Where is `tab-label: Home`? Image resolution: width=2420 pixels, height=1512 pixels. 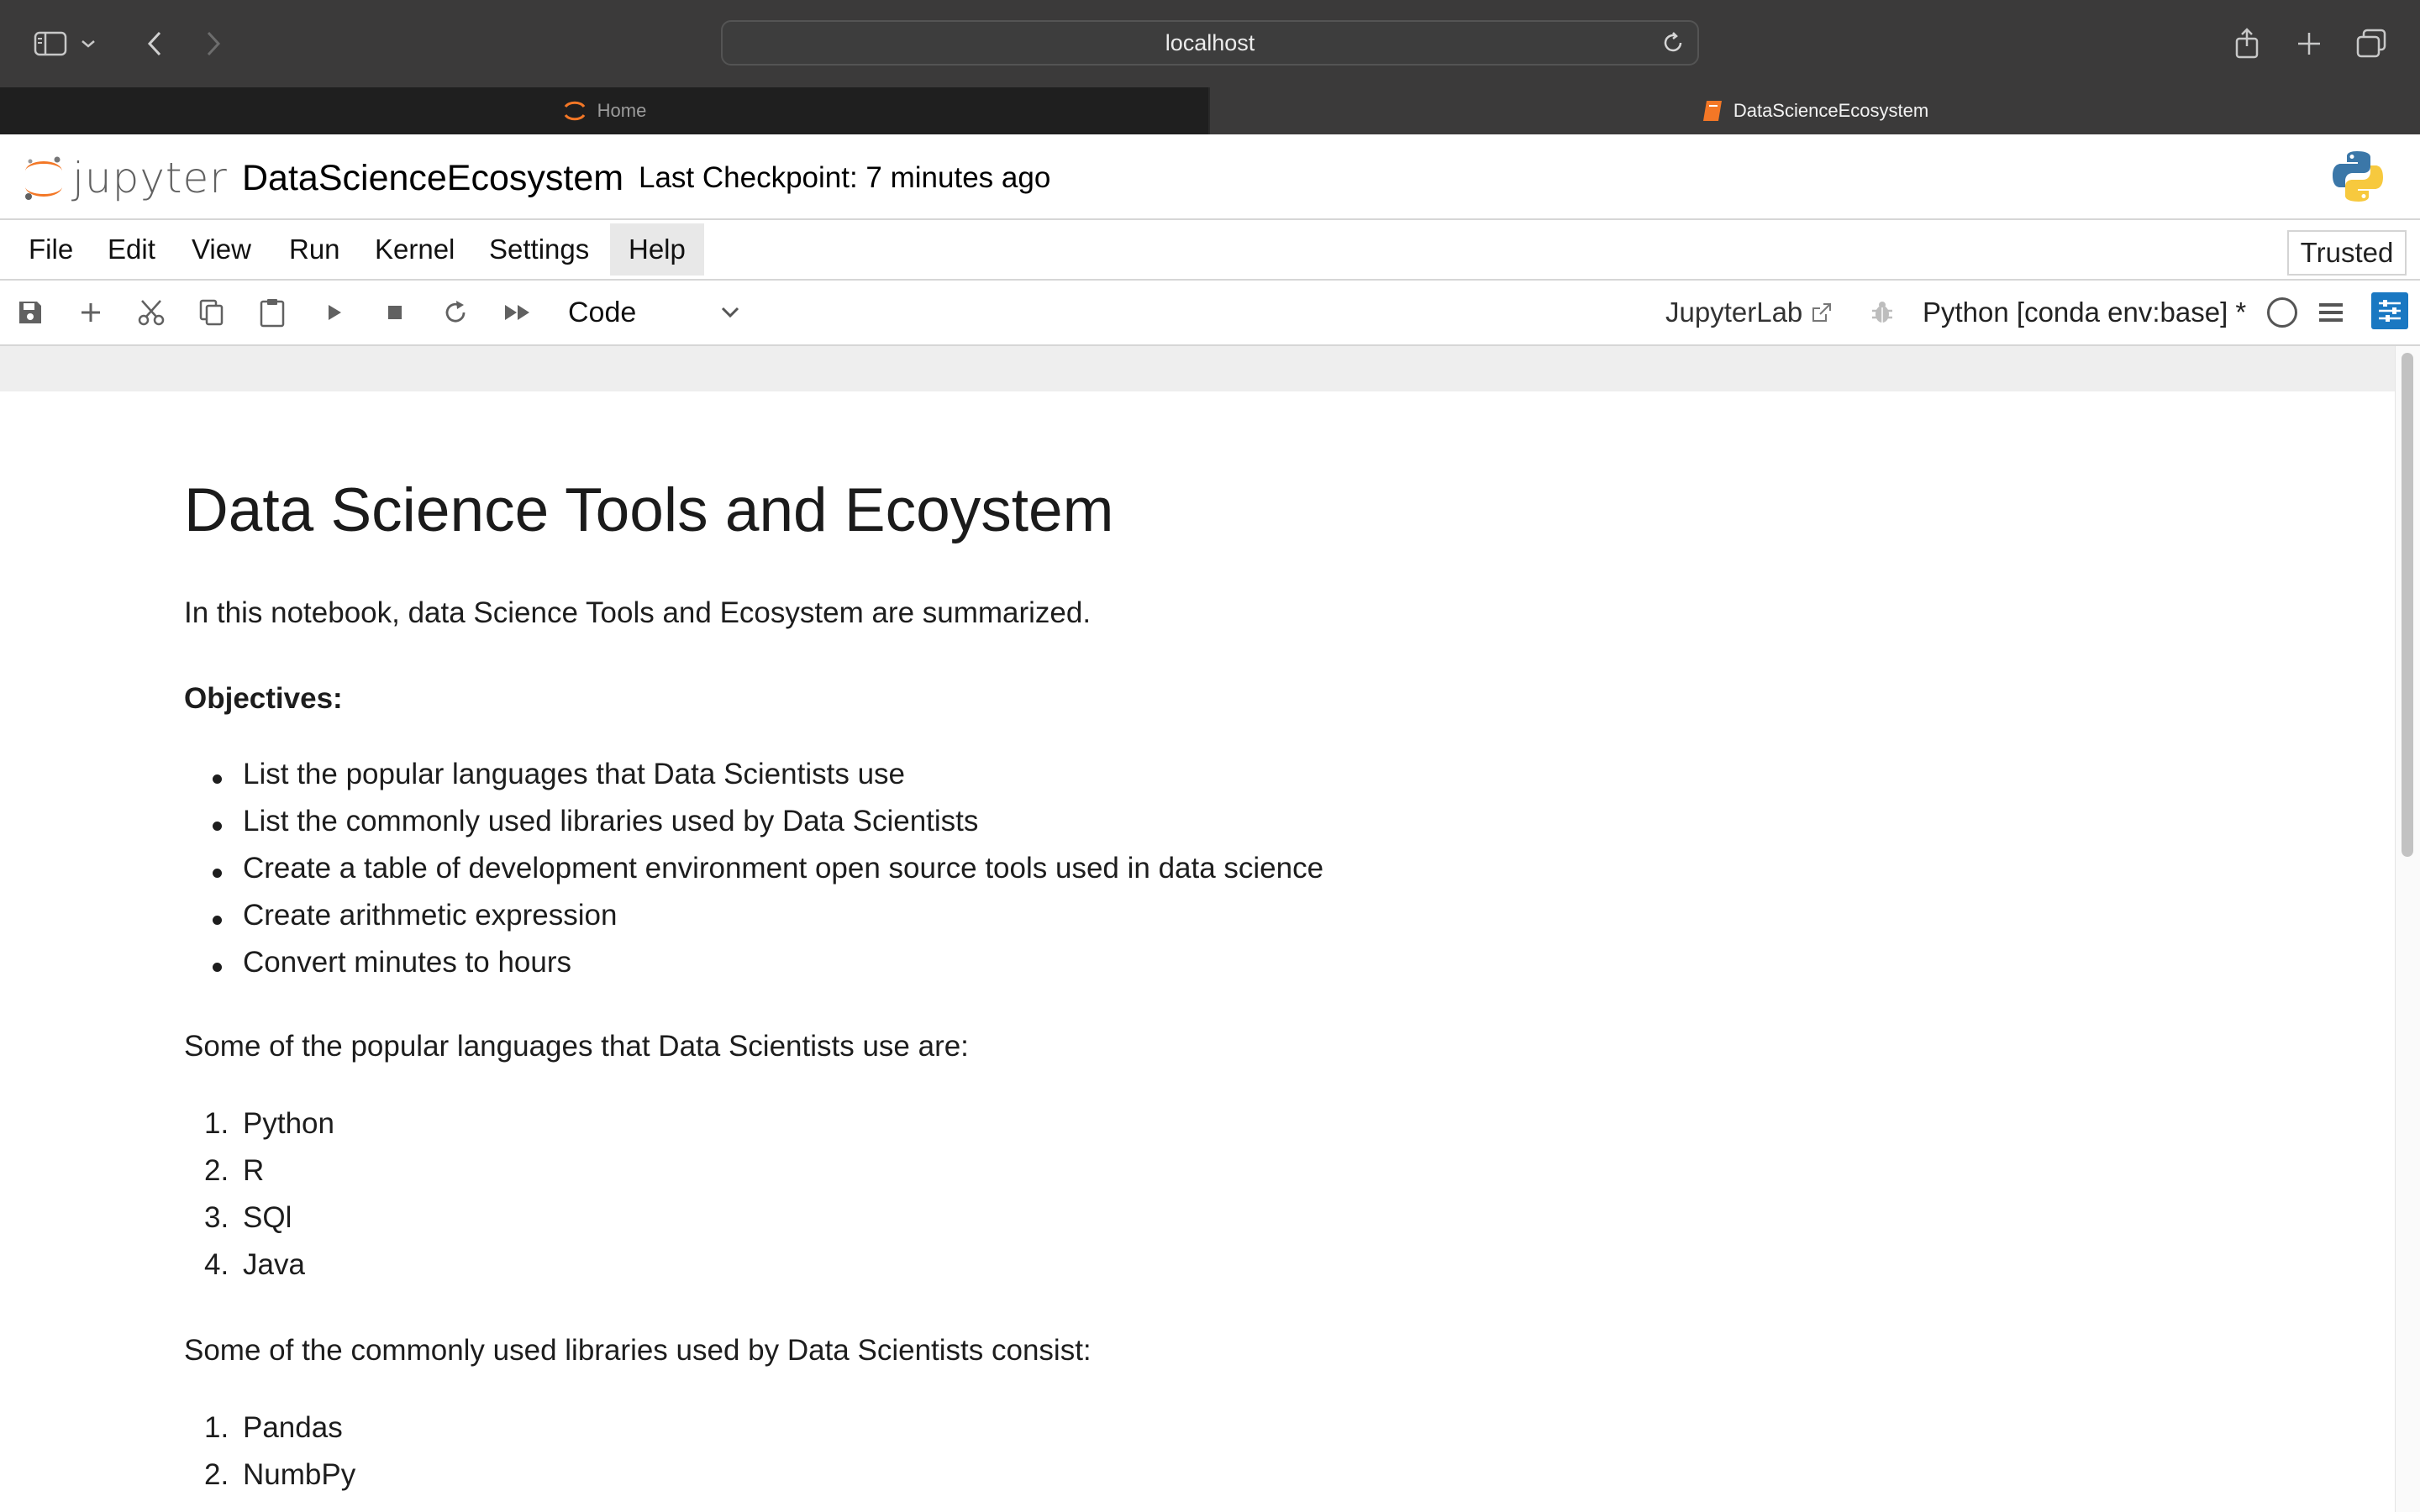 tab-label: Home is located at coordinates (622, 110).